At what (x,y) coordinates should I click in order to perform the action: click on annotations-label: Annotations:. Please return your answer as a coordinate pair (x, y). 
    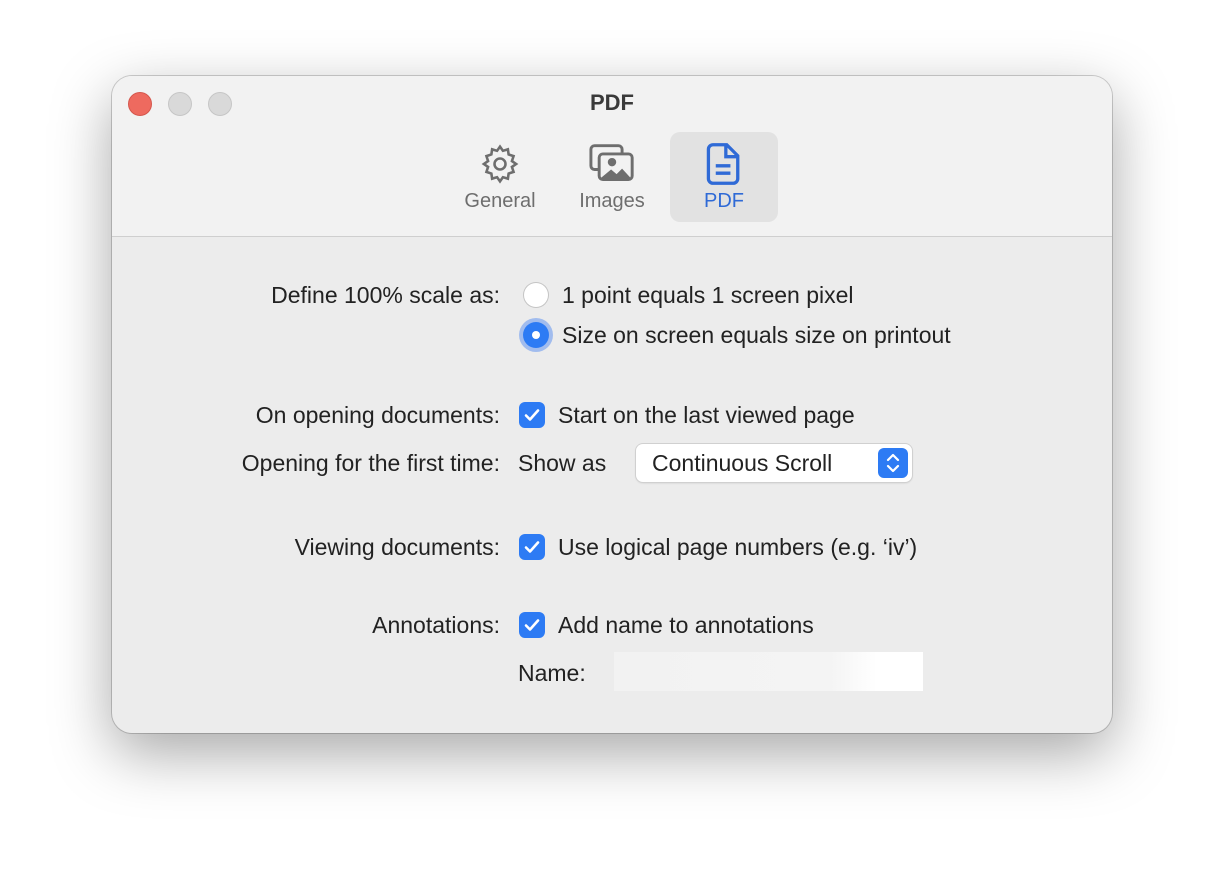
    Looking at the image, I should click on (436, 625).